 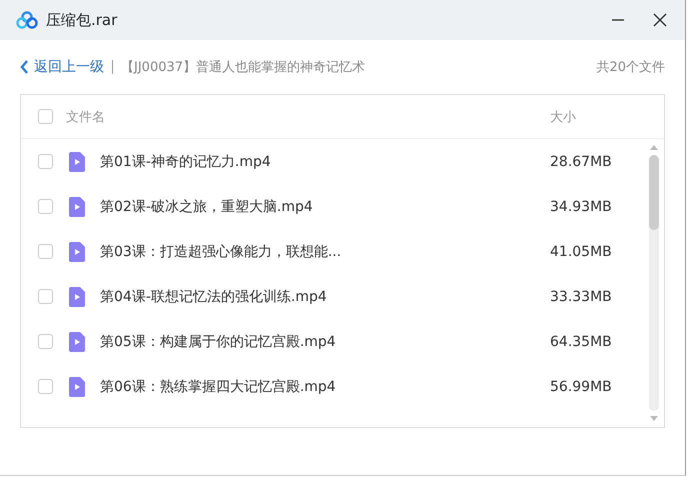 I want to click on scrollbar, so click(x=654, y=283).